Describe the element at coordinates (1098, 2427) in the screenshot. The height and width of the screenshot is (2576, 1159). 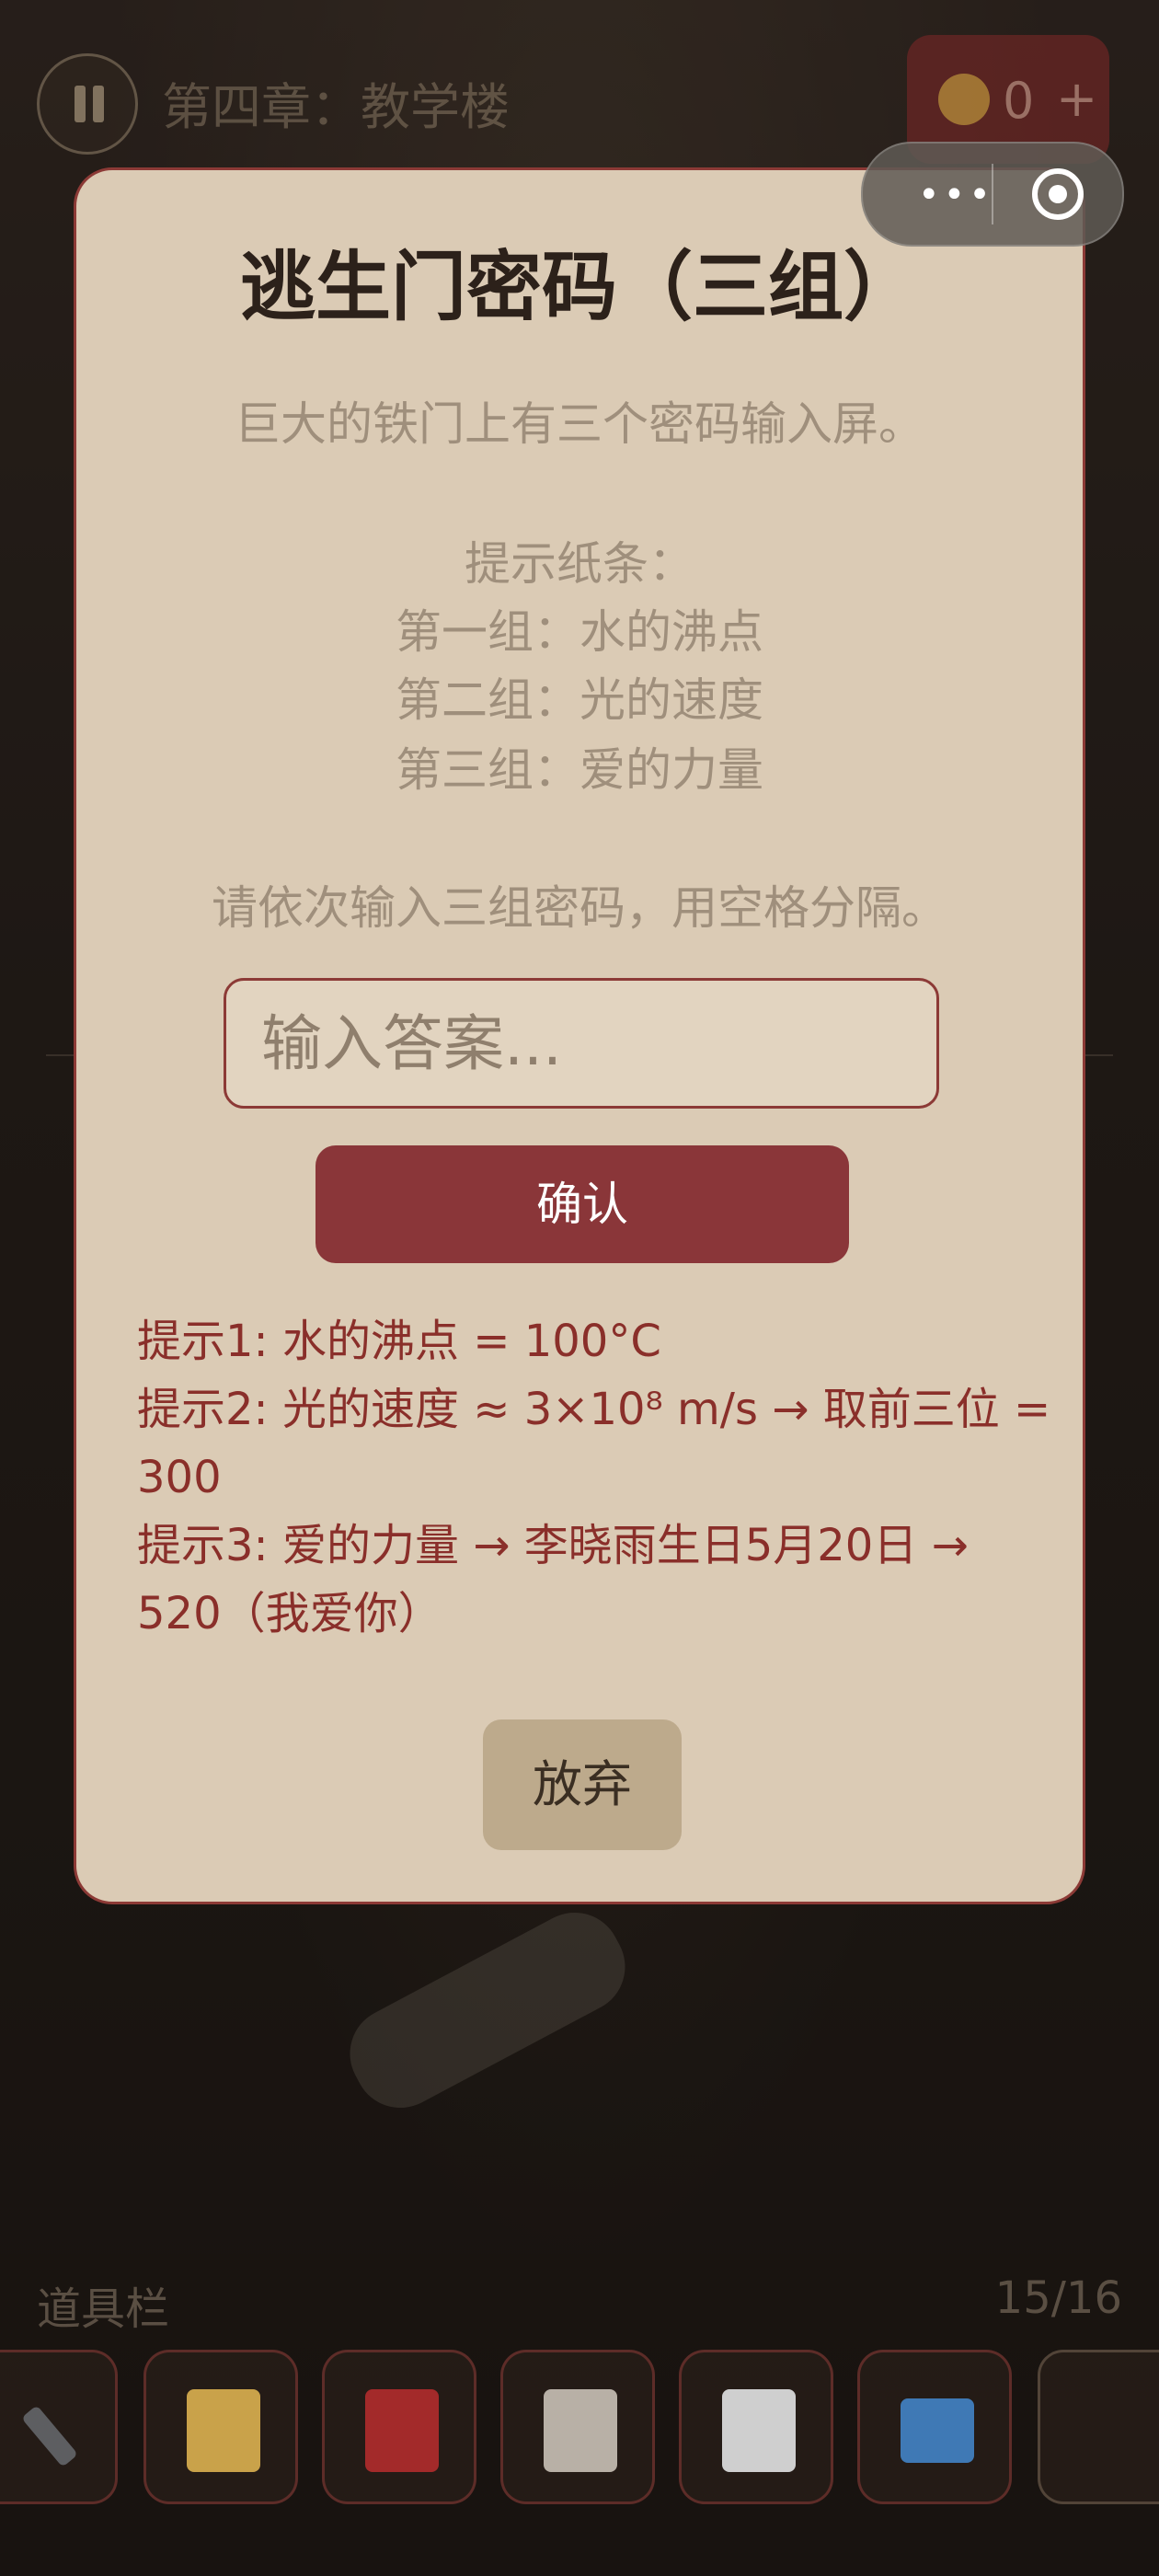
I see `inventory-slot-empty` at that location.